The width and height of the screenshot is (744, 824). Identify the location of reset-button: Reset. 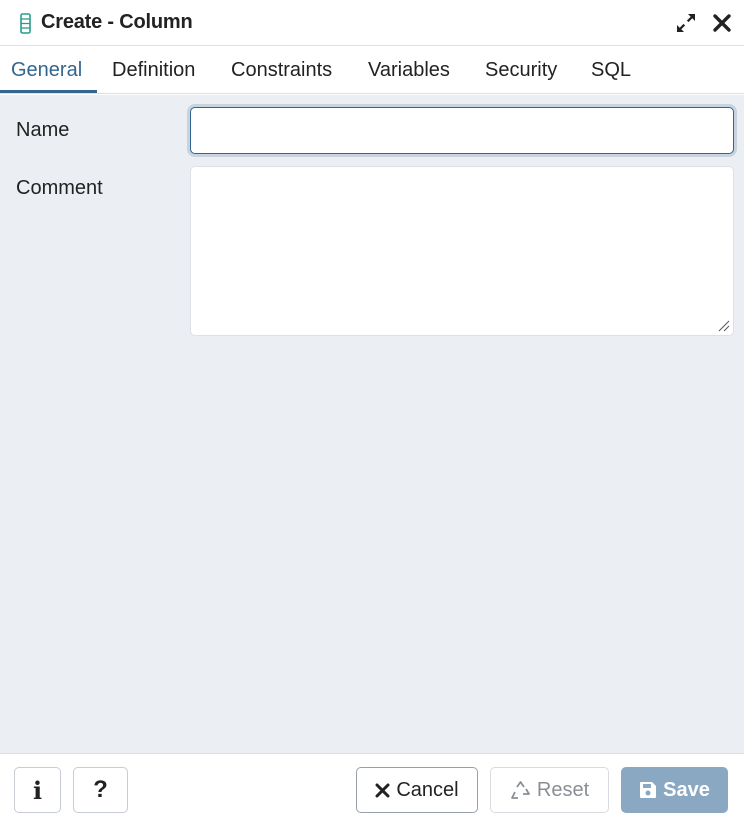
(549, 790).